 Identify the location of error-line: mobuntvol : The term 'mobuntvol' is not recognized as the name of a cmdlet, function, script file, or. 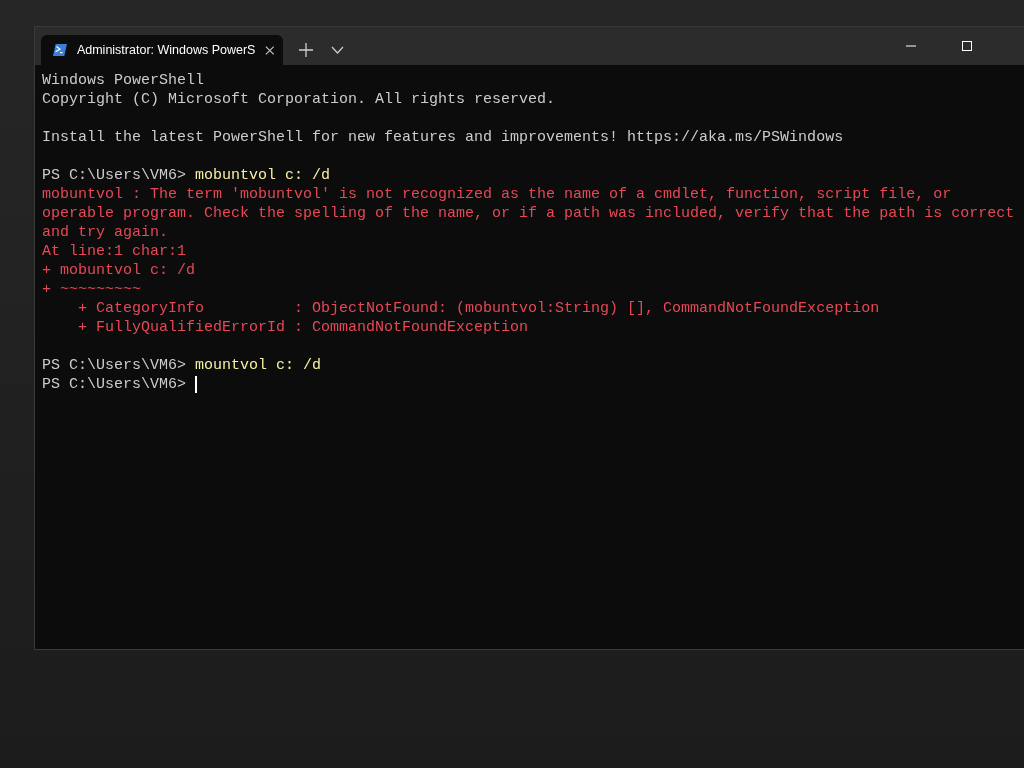
(497, 194).